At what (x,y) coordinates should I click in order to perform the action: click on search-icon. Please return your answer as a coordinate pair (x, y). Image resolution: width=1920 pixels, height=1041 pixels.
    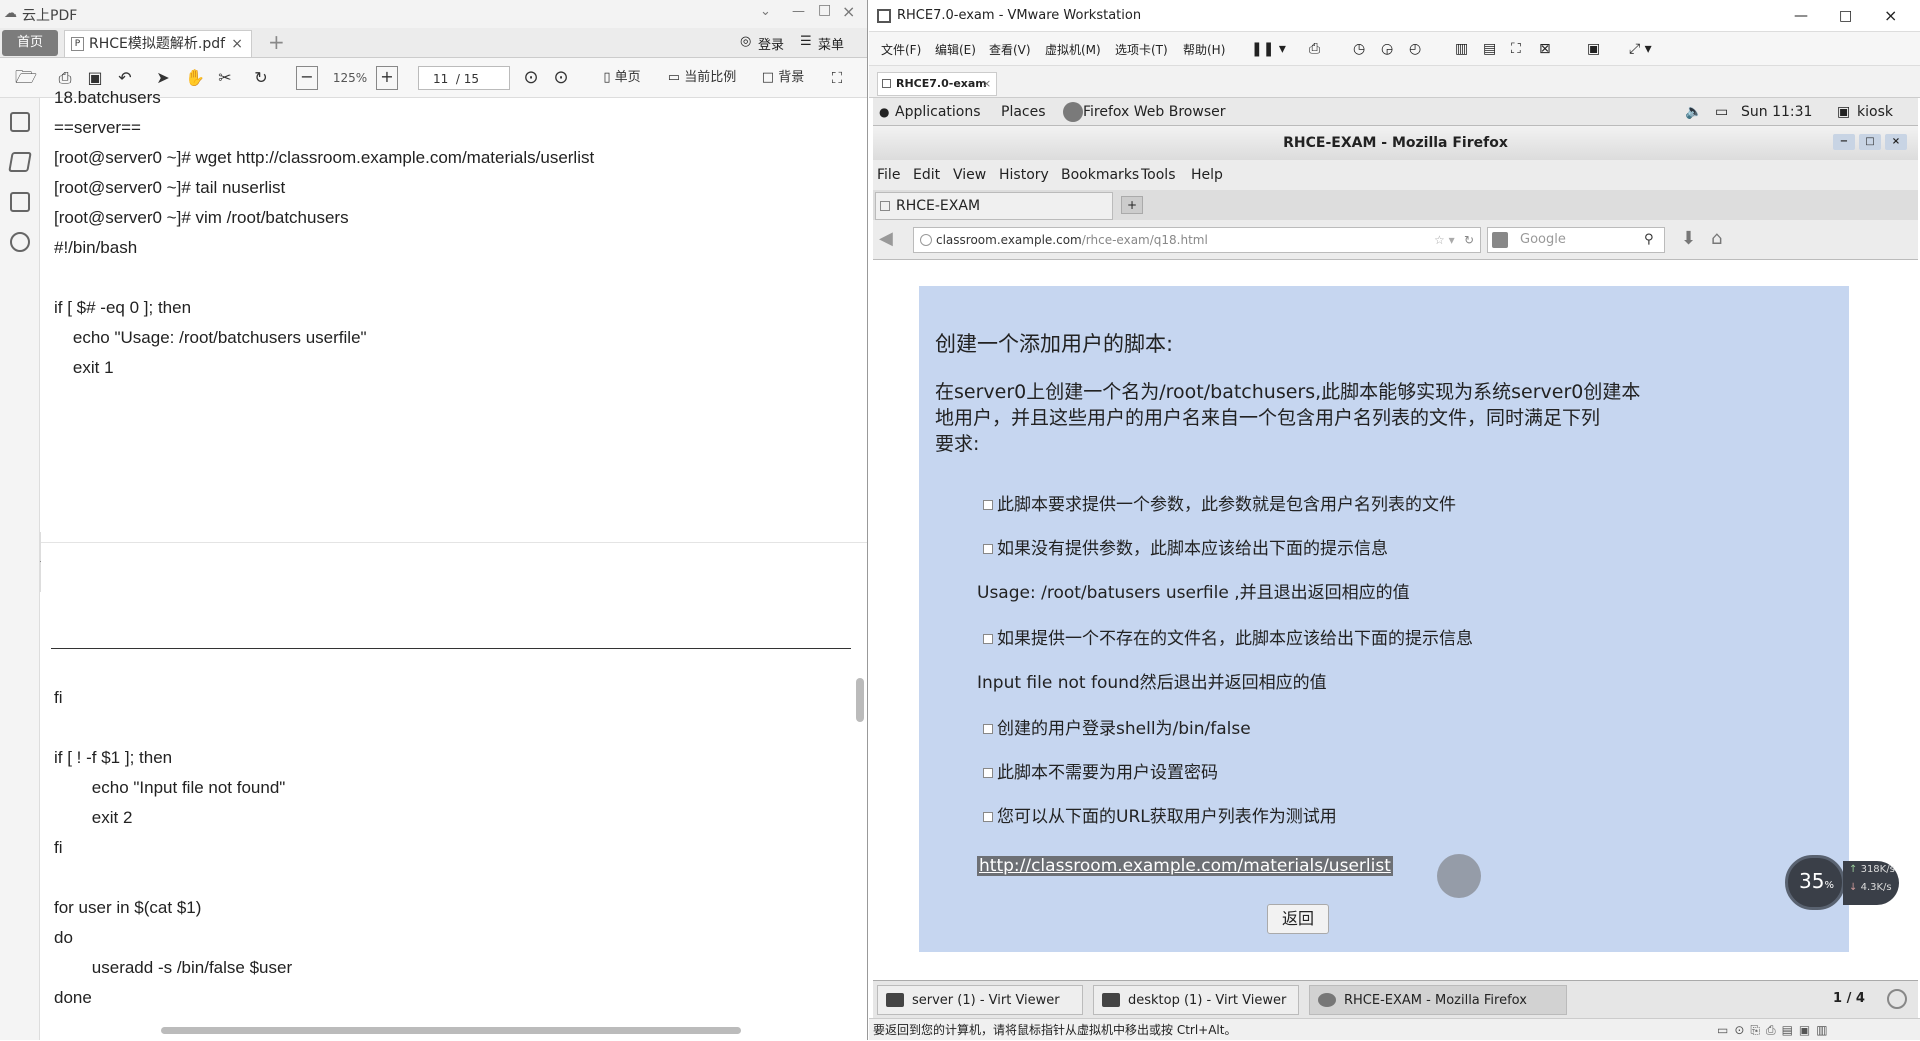
    Looking at the image, I should click on (20, 242).